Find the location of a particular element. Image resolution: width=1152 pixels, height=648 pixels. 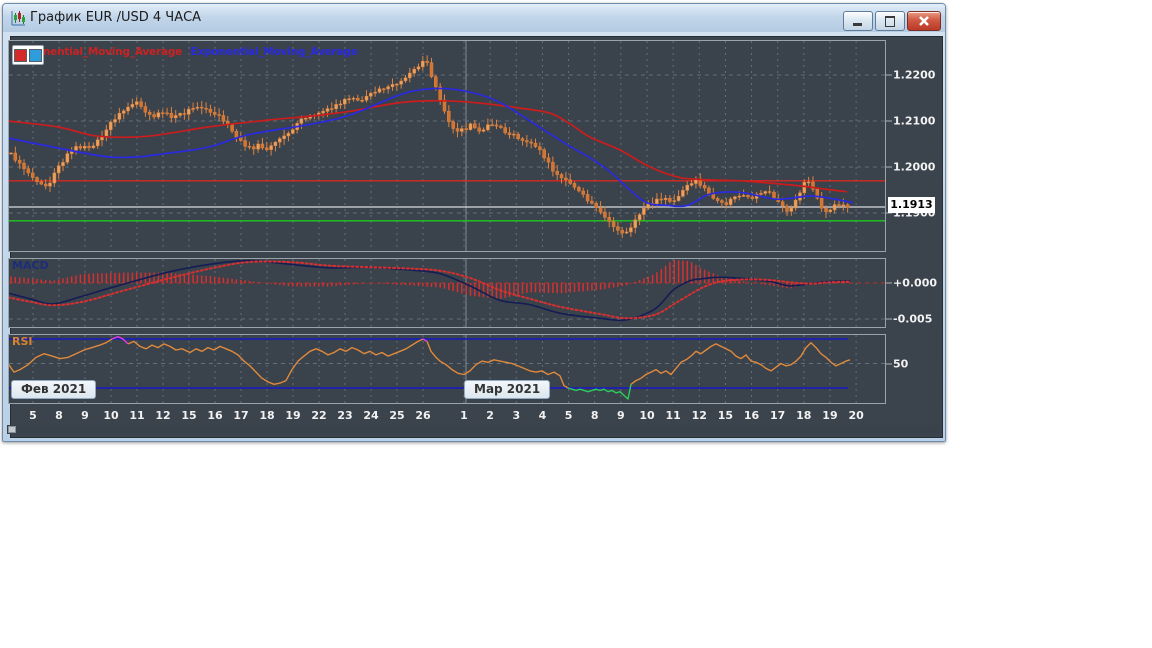

date-label: 3 is located at coordinates (516, 415).